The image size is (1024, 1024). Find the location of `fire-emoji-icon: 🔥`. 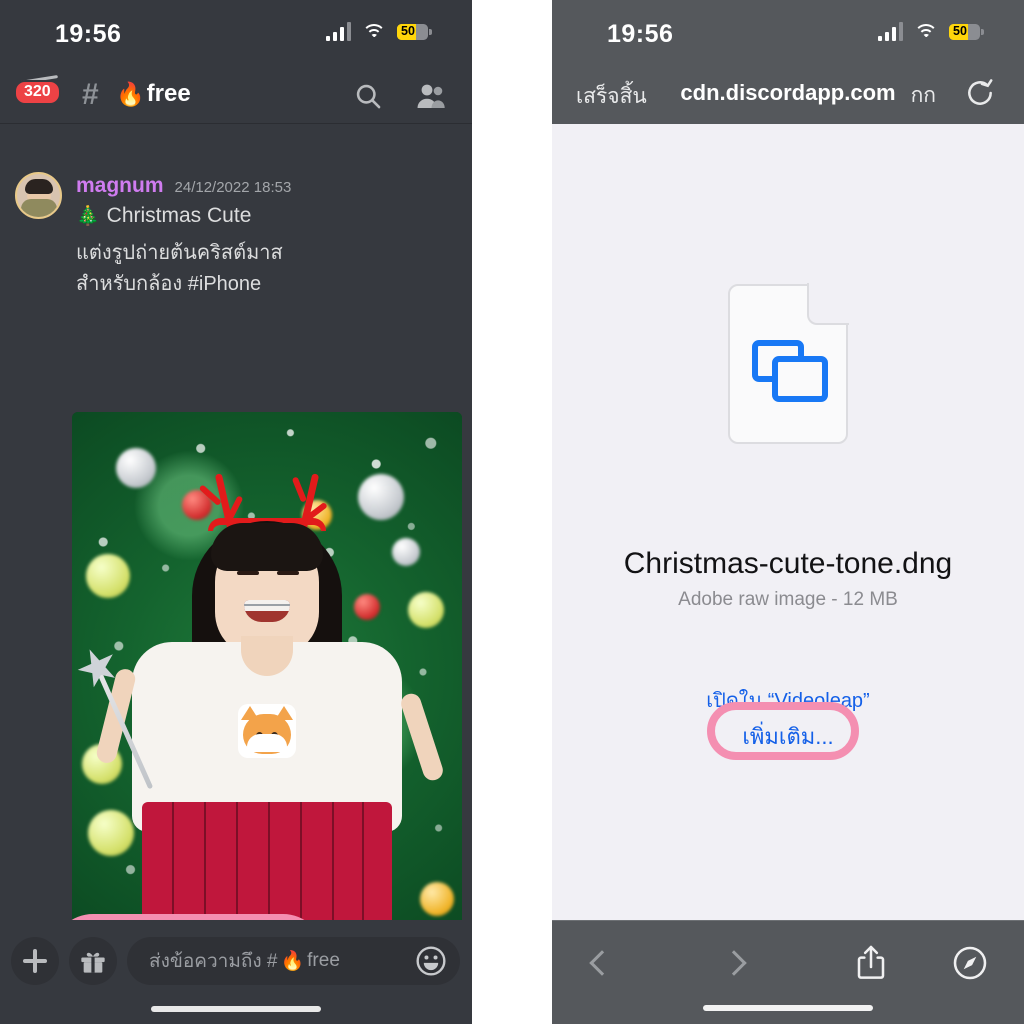

fire-emoji-icon: 🔥 is located at coordinates (130, 93).